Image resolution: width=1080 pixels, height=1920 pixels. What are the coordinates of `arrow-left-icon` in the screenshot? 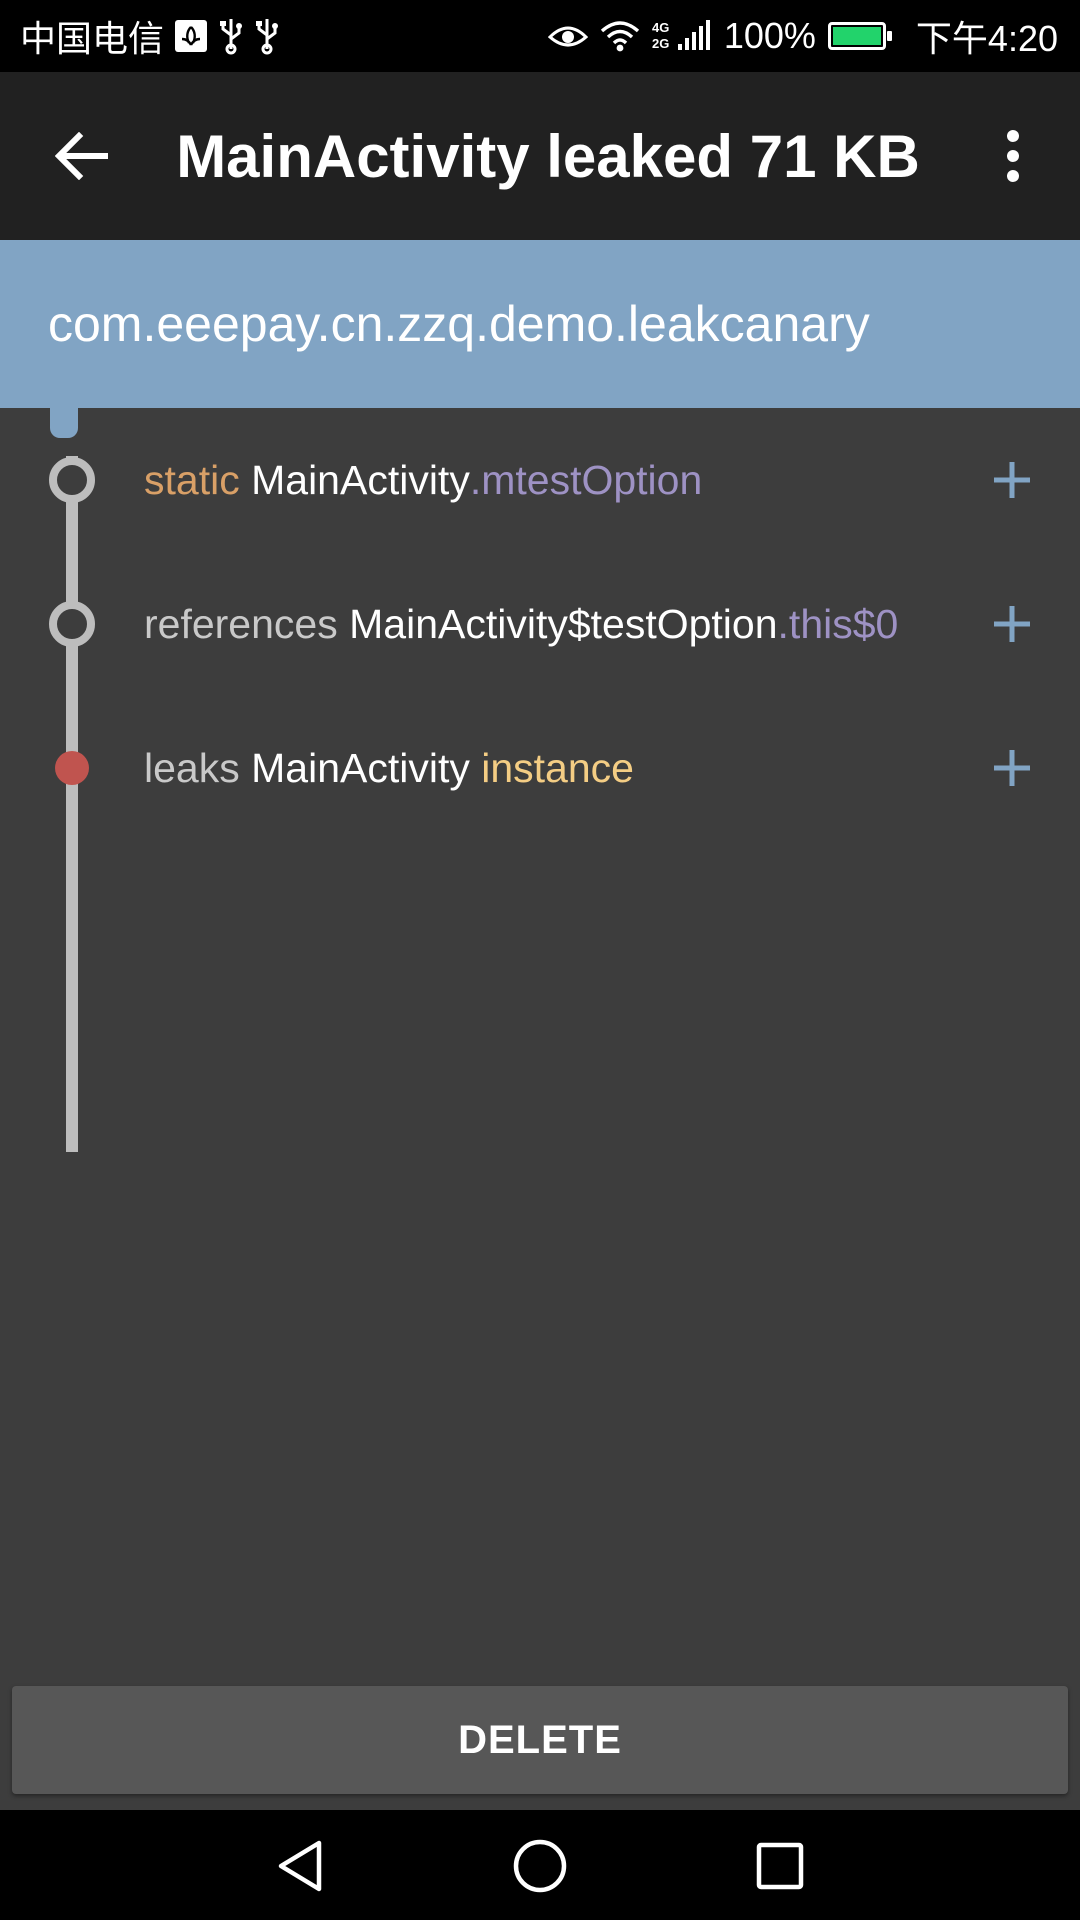 It's located at (81, 156).